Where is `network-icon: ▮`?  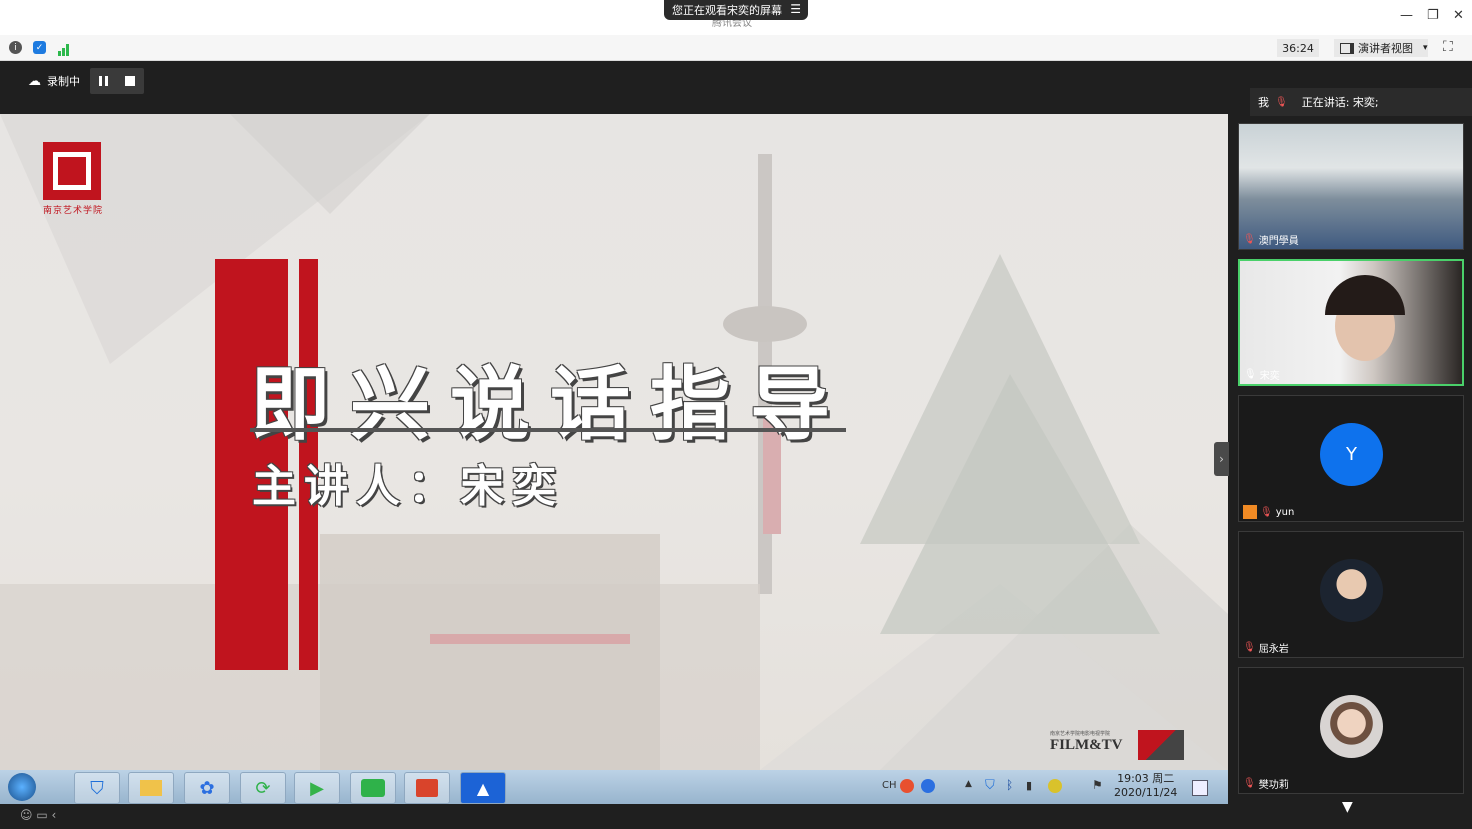
network-icon: ▮ is located at coordinates (1029, 785).